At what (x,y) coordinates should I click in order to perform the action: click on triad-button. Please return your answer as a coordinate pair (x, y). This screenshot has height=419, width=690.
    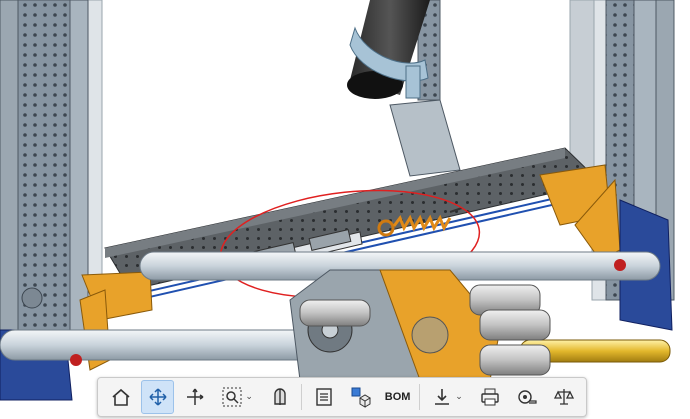
    Looking at the image, I should click on (194, 397).